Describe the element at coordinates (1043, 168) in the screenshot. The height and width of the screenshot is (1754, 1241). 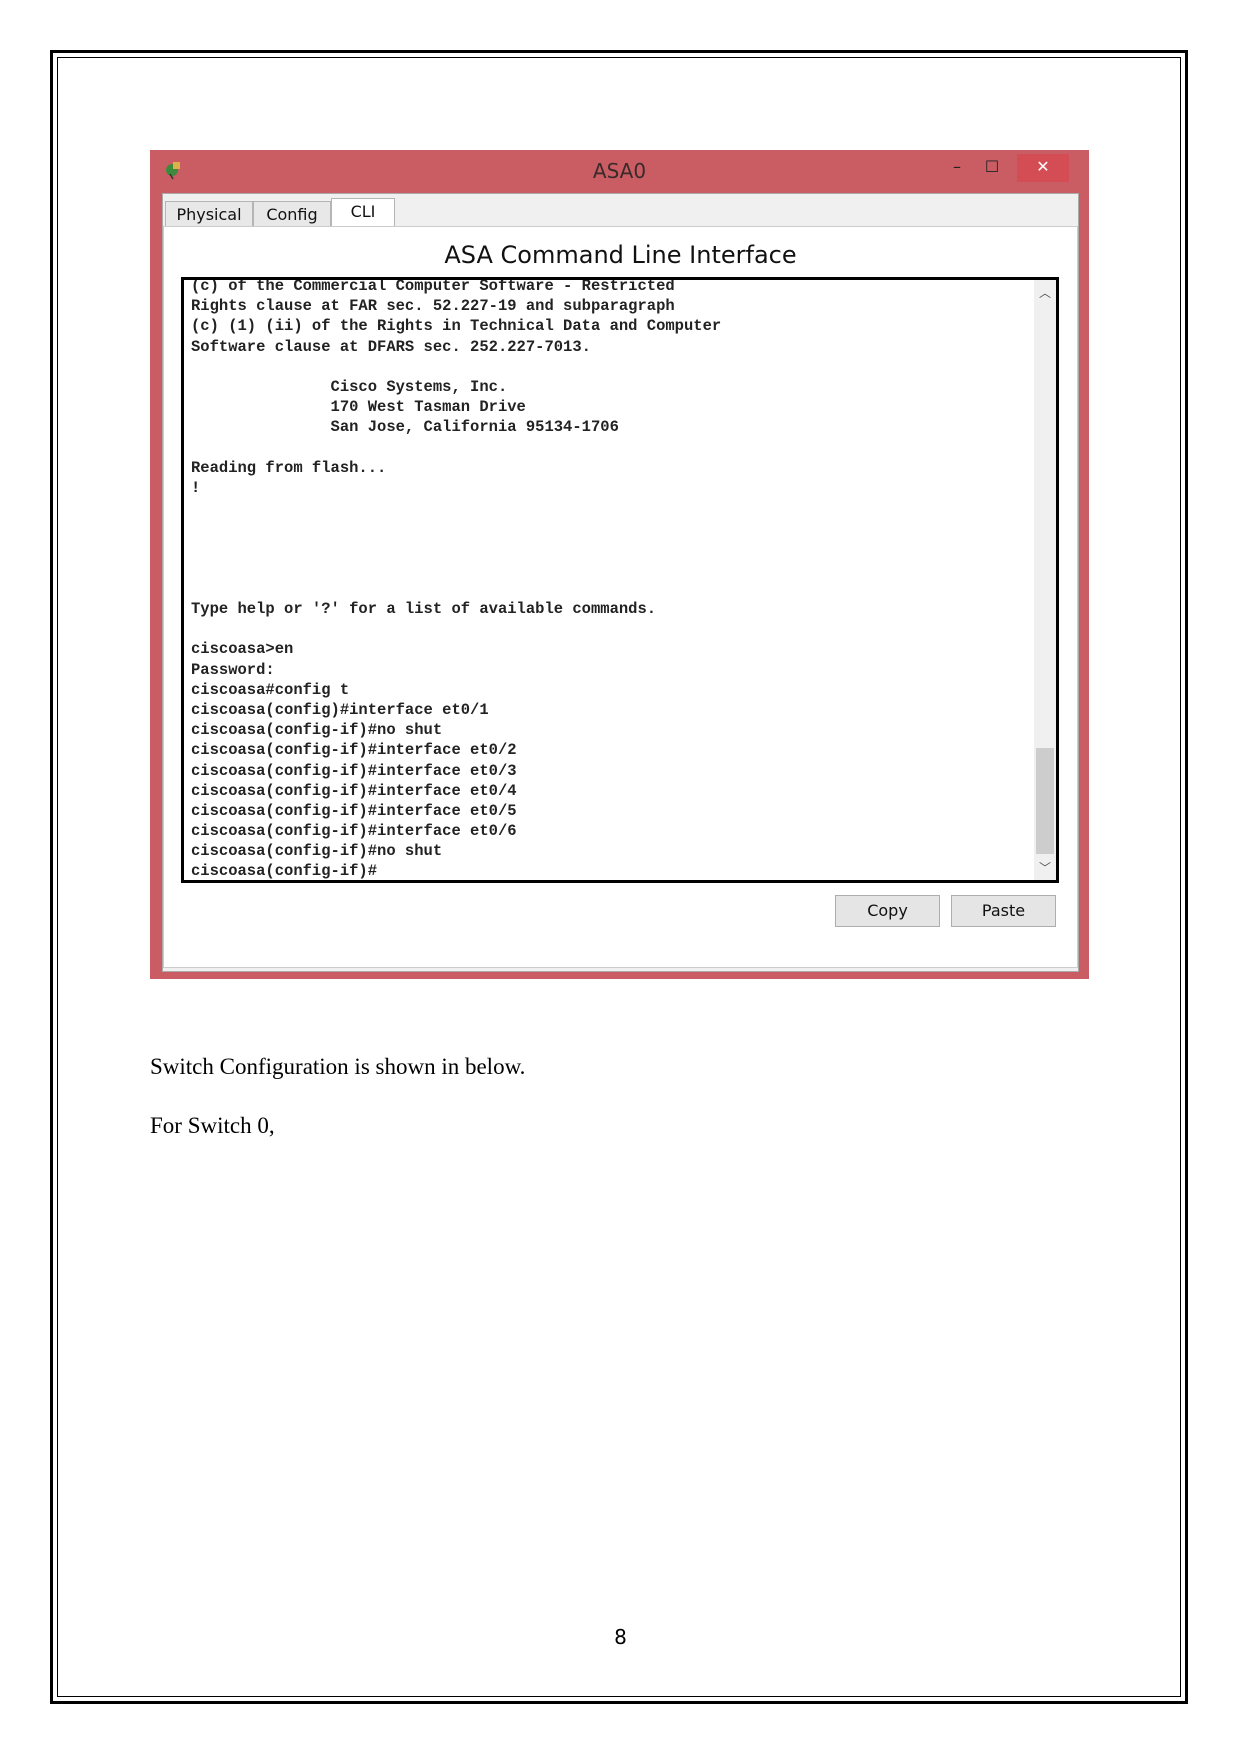
I see `close-button: ✕` at that location.